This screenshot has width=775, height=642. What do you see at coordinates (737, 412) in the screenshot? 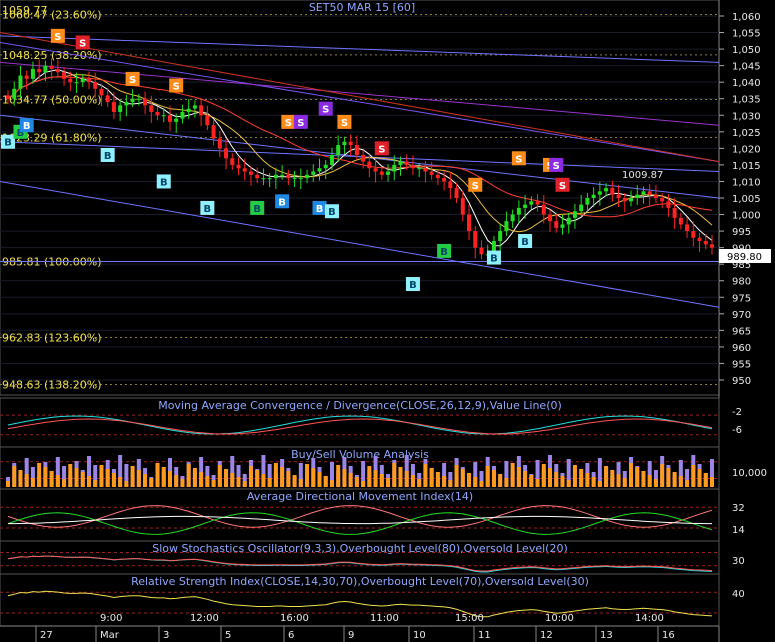
I see `panel-y-label: -2` at bounding box center [737, 412].